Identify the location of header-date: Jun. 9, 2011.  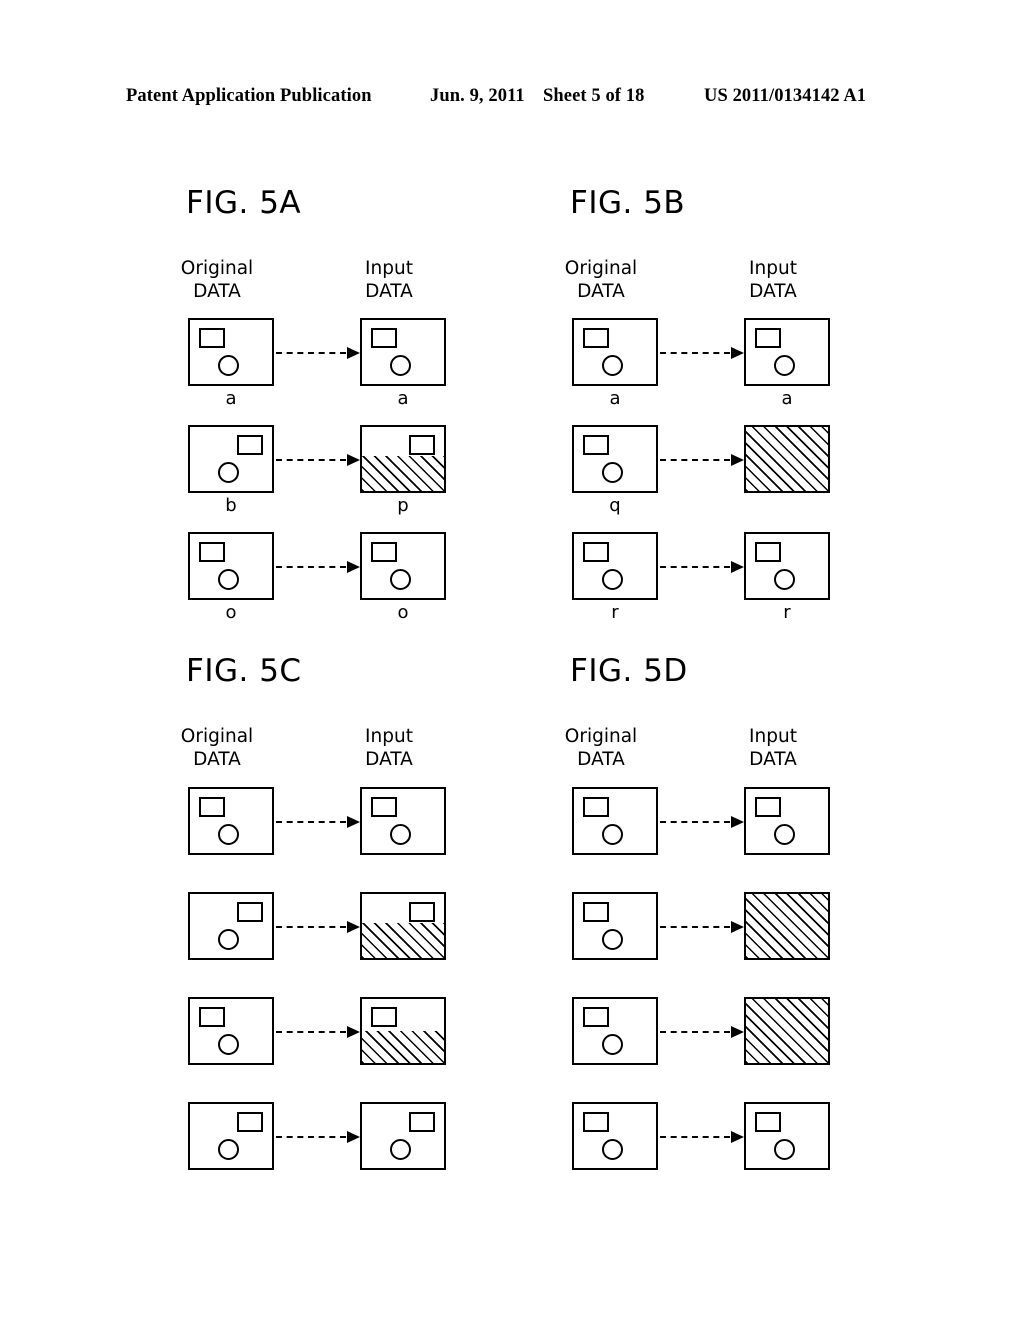
(477, 96).